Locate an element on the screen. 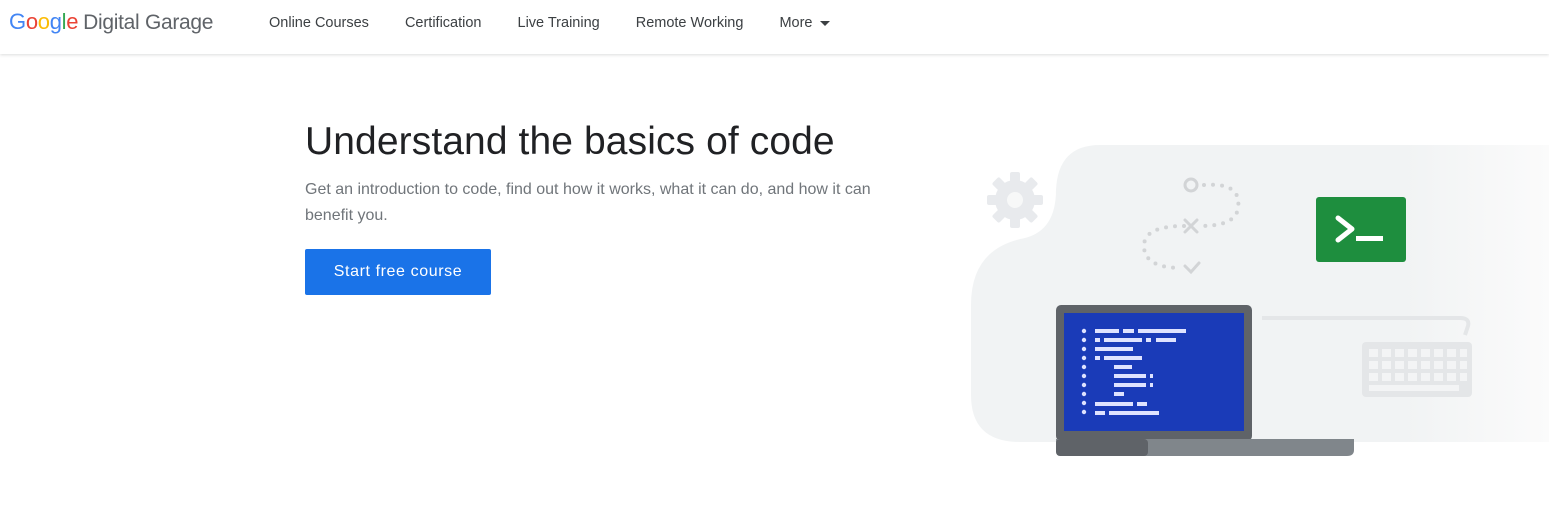 This screenshot has height=532, width=1549. logo-letter-g2: g is located at coordinates (55, 21).